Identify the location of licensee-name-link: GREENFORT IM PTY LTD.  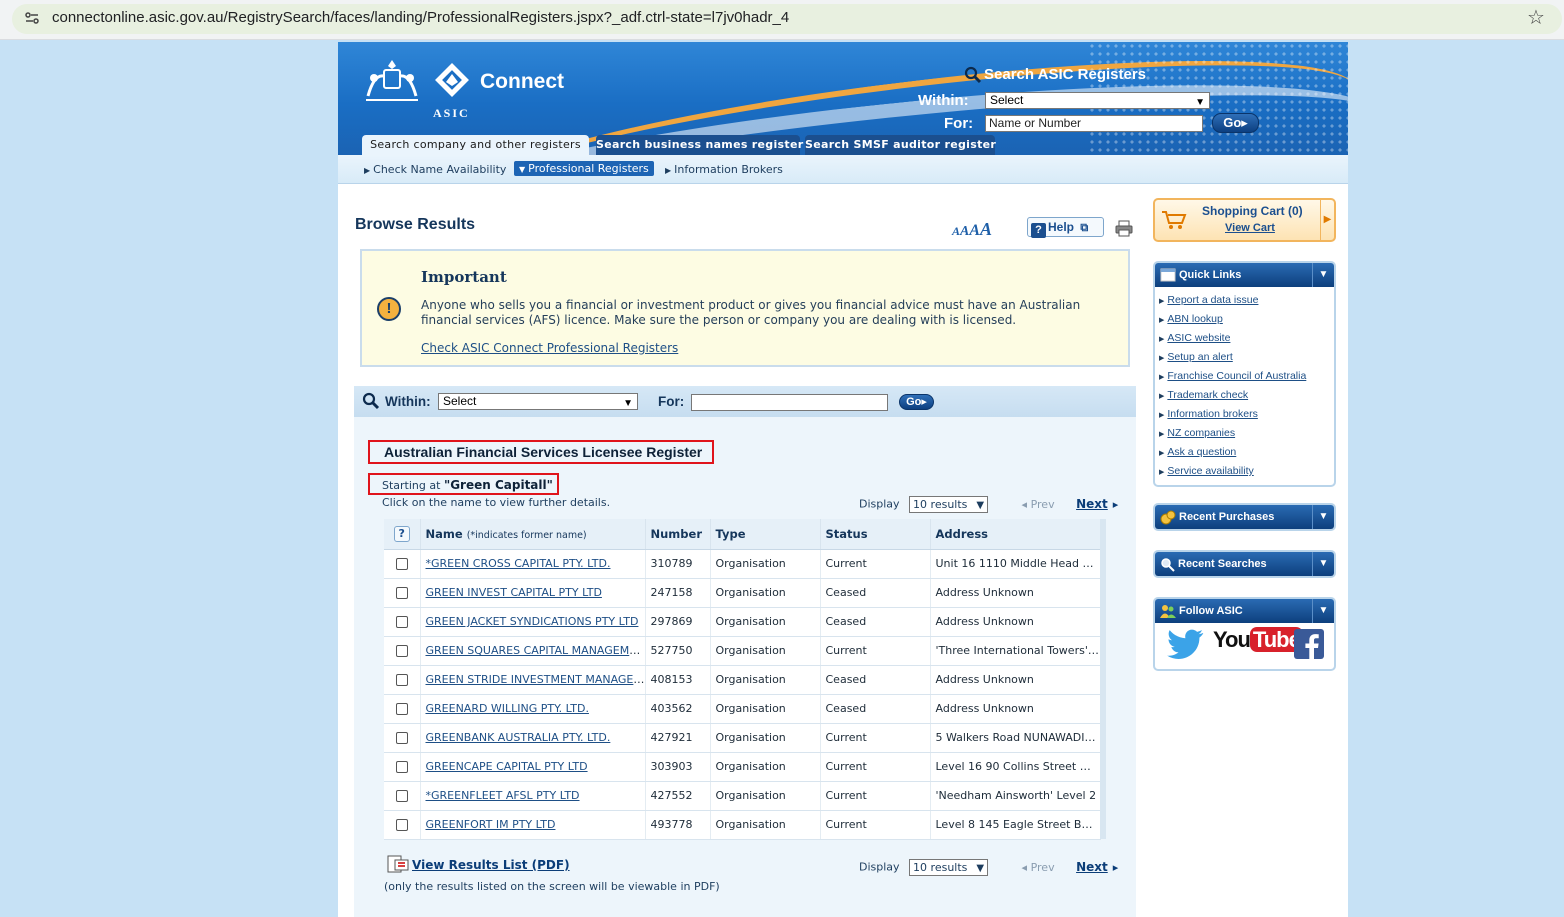
(491, 824).